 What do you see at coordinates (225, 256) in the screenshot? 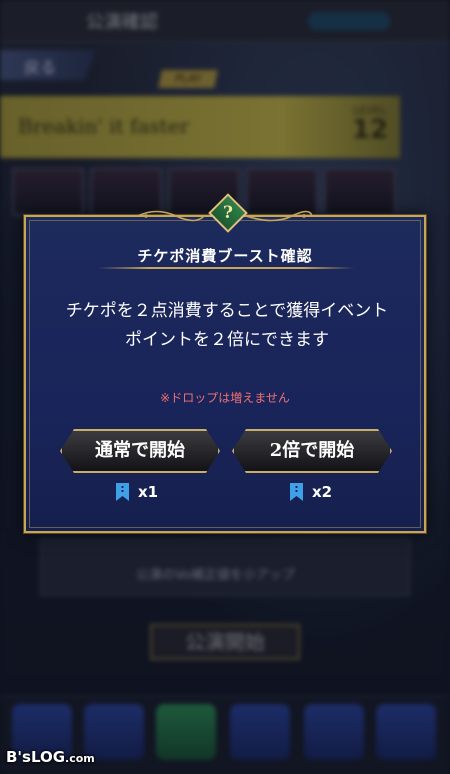
I see `dialog-title: チケポ消費ブースト確認` at bounding box center [225, 256].